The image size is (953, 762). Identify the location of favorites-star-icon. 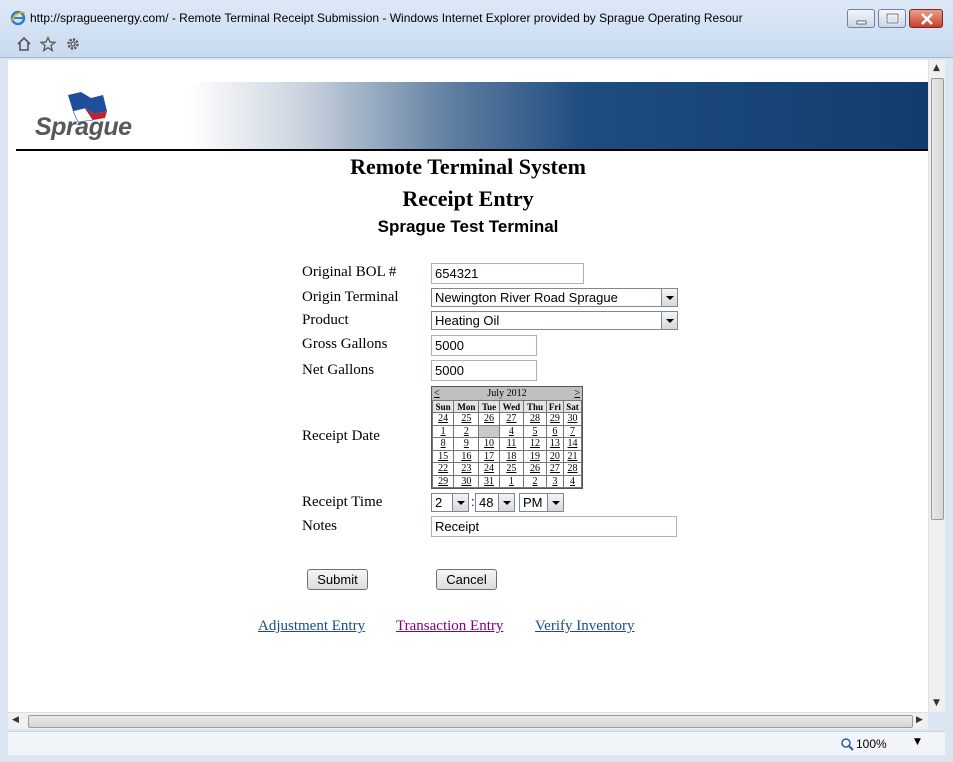
(48, 44).